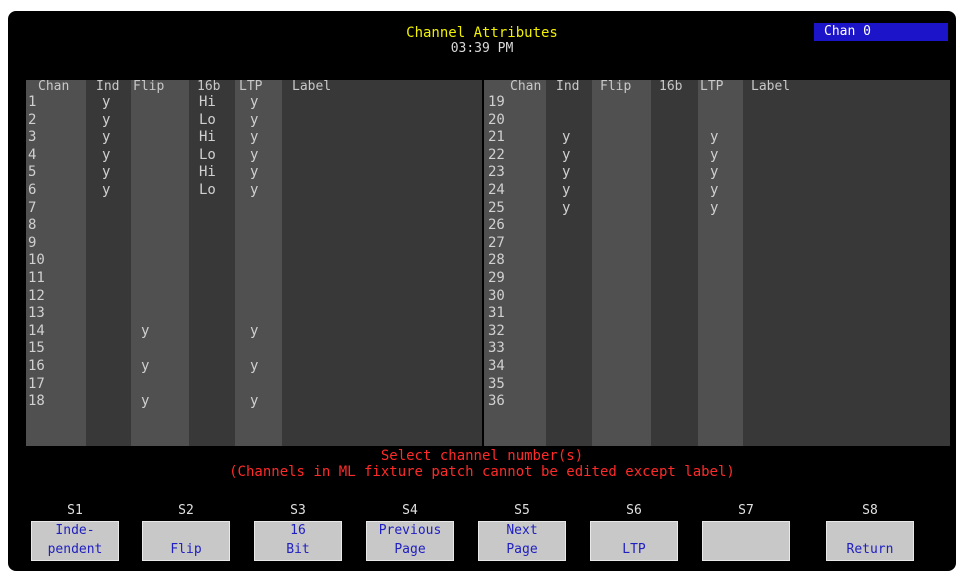 This screenshot has width=960, height=579. What do you see at coordinates (870, 541) in the screenshot?
I see `softkey-button-s8: Return` at bounding box center [870, 541].